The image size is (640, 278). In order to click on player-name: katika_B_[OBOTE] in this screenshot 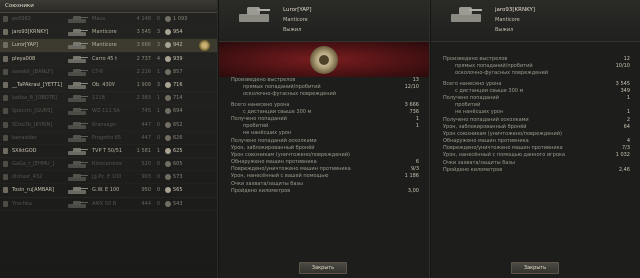, I will do `click(34, 98)`.